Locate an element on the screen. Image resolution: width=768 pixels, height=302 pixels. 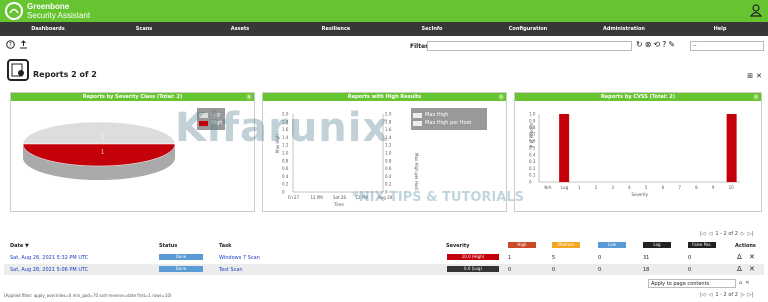
help-icon: ? is located at coordinates (10, 45).